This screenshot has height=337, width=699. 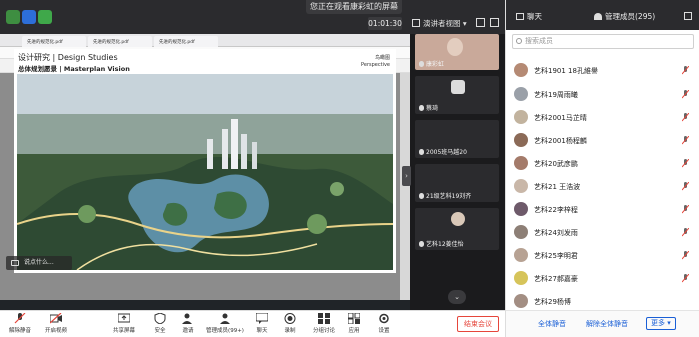 I want to click on slide-label-cn: 鸟瞰图, so click(x=382, y=58).